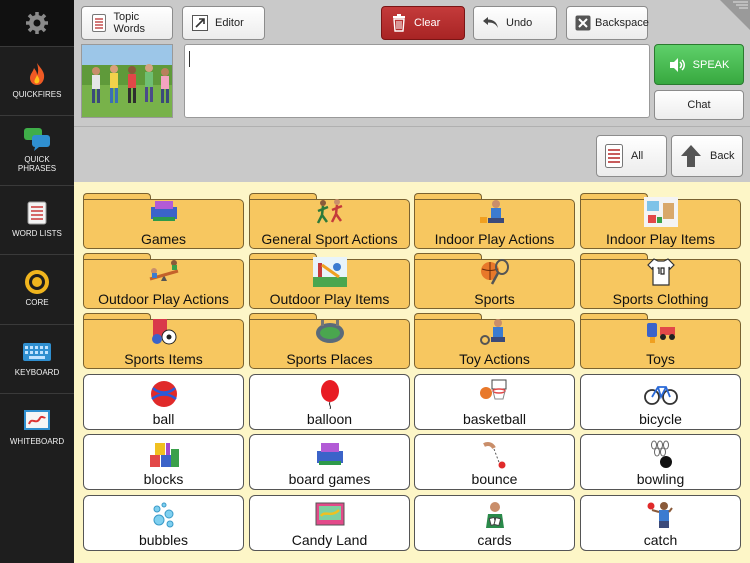  I want to click on editor-button: Editor, so click(223, 23).